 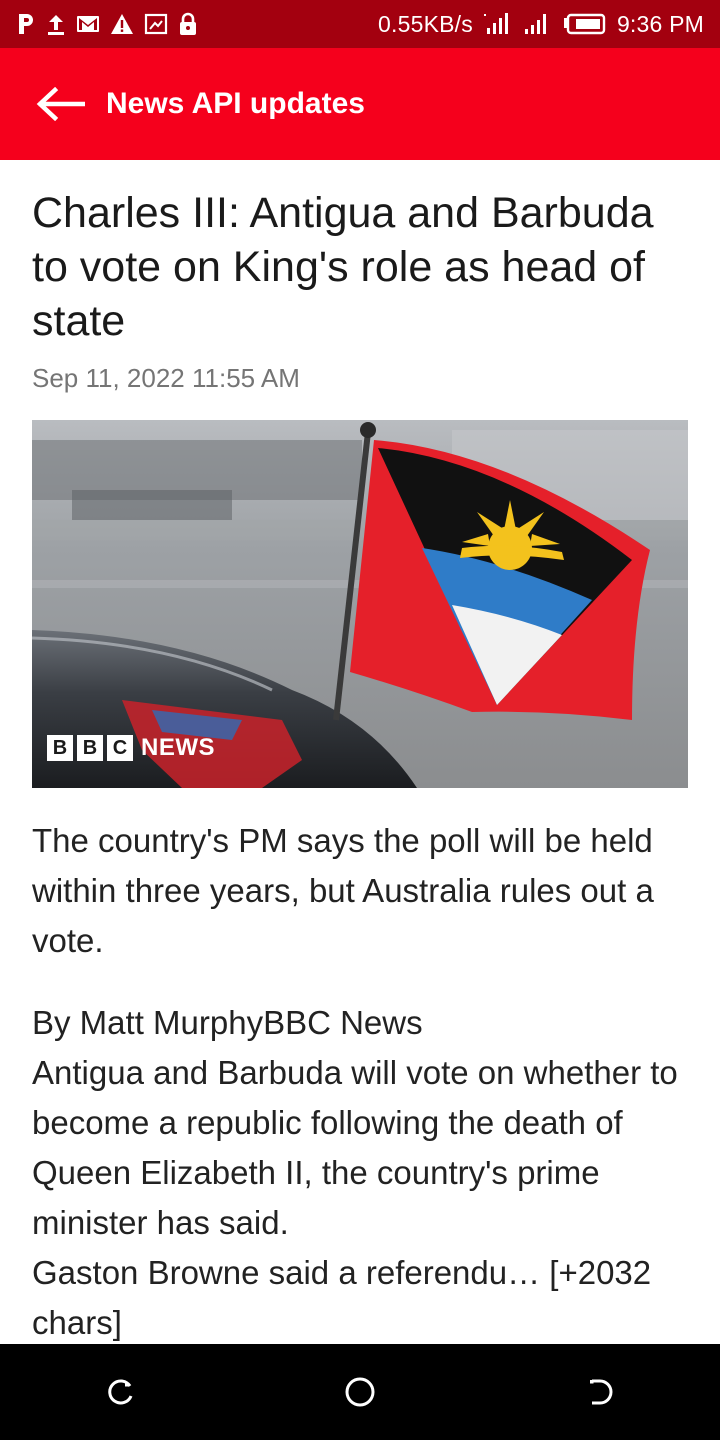 What do you see at coordinates (235, 103) in the screenshot?
I see `app-title: News API updates` at bounding box center [235, 103].